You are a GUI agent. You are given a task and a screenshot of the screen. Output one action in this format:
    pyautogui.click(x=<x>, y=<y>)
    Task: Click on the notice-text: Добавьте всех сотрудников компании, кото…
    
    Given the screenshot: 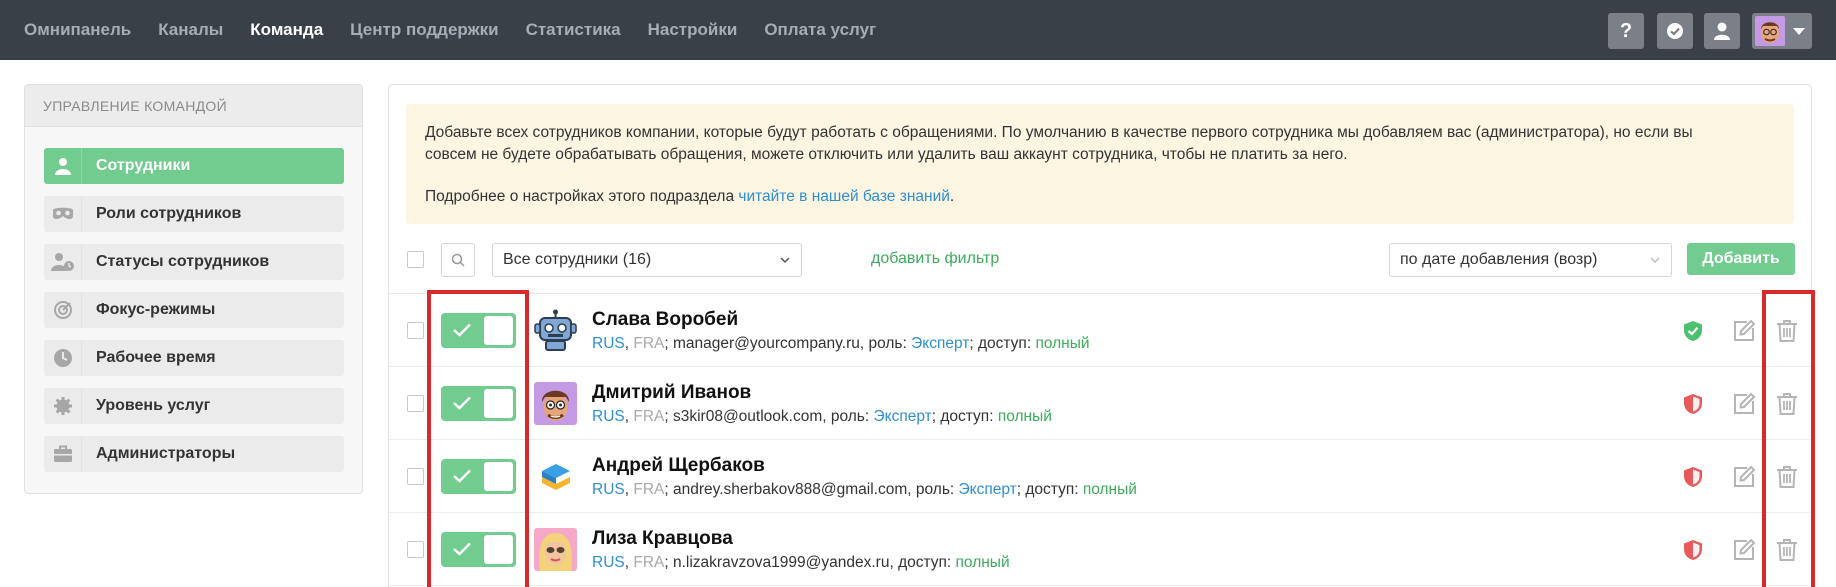 What is the action you would take?
    pyautogui.click(x=1059, y=132)
    